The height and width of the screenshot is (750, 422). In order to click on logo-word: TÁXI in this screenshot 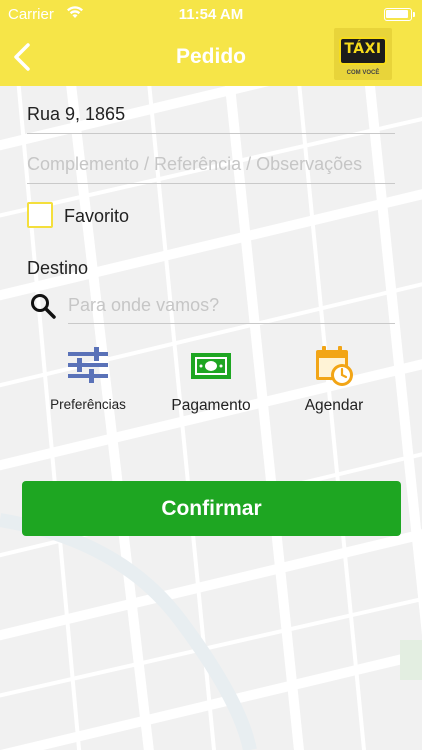, I will do `click(363, 49)`.